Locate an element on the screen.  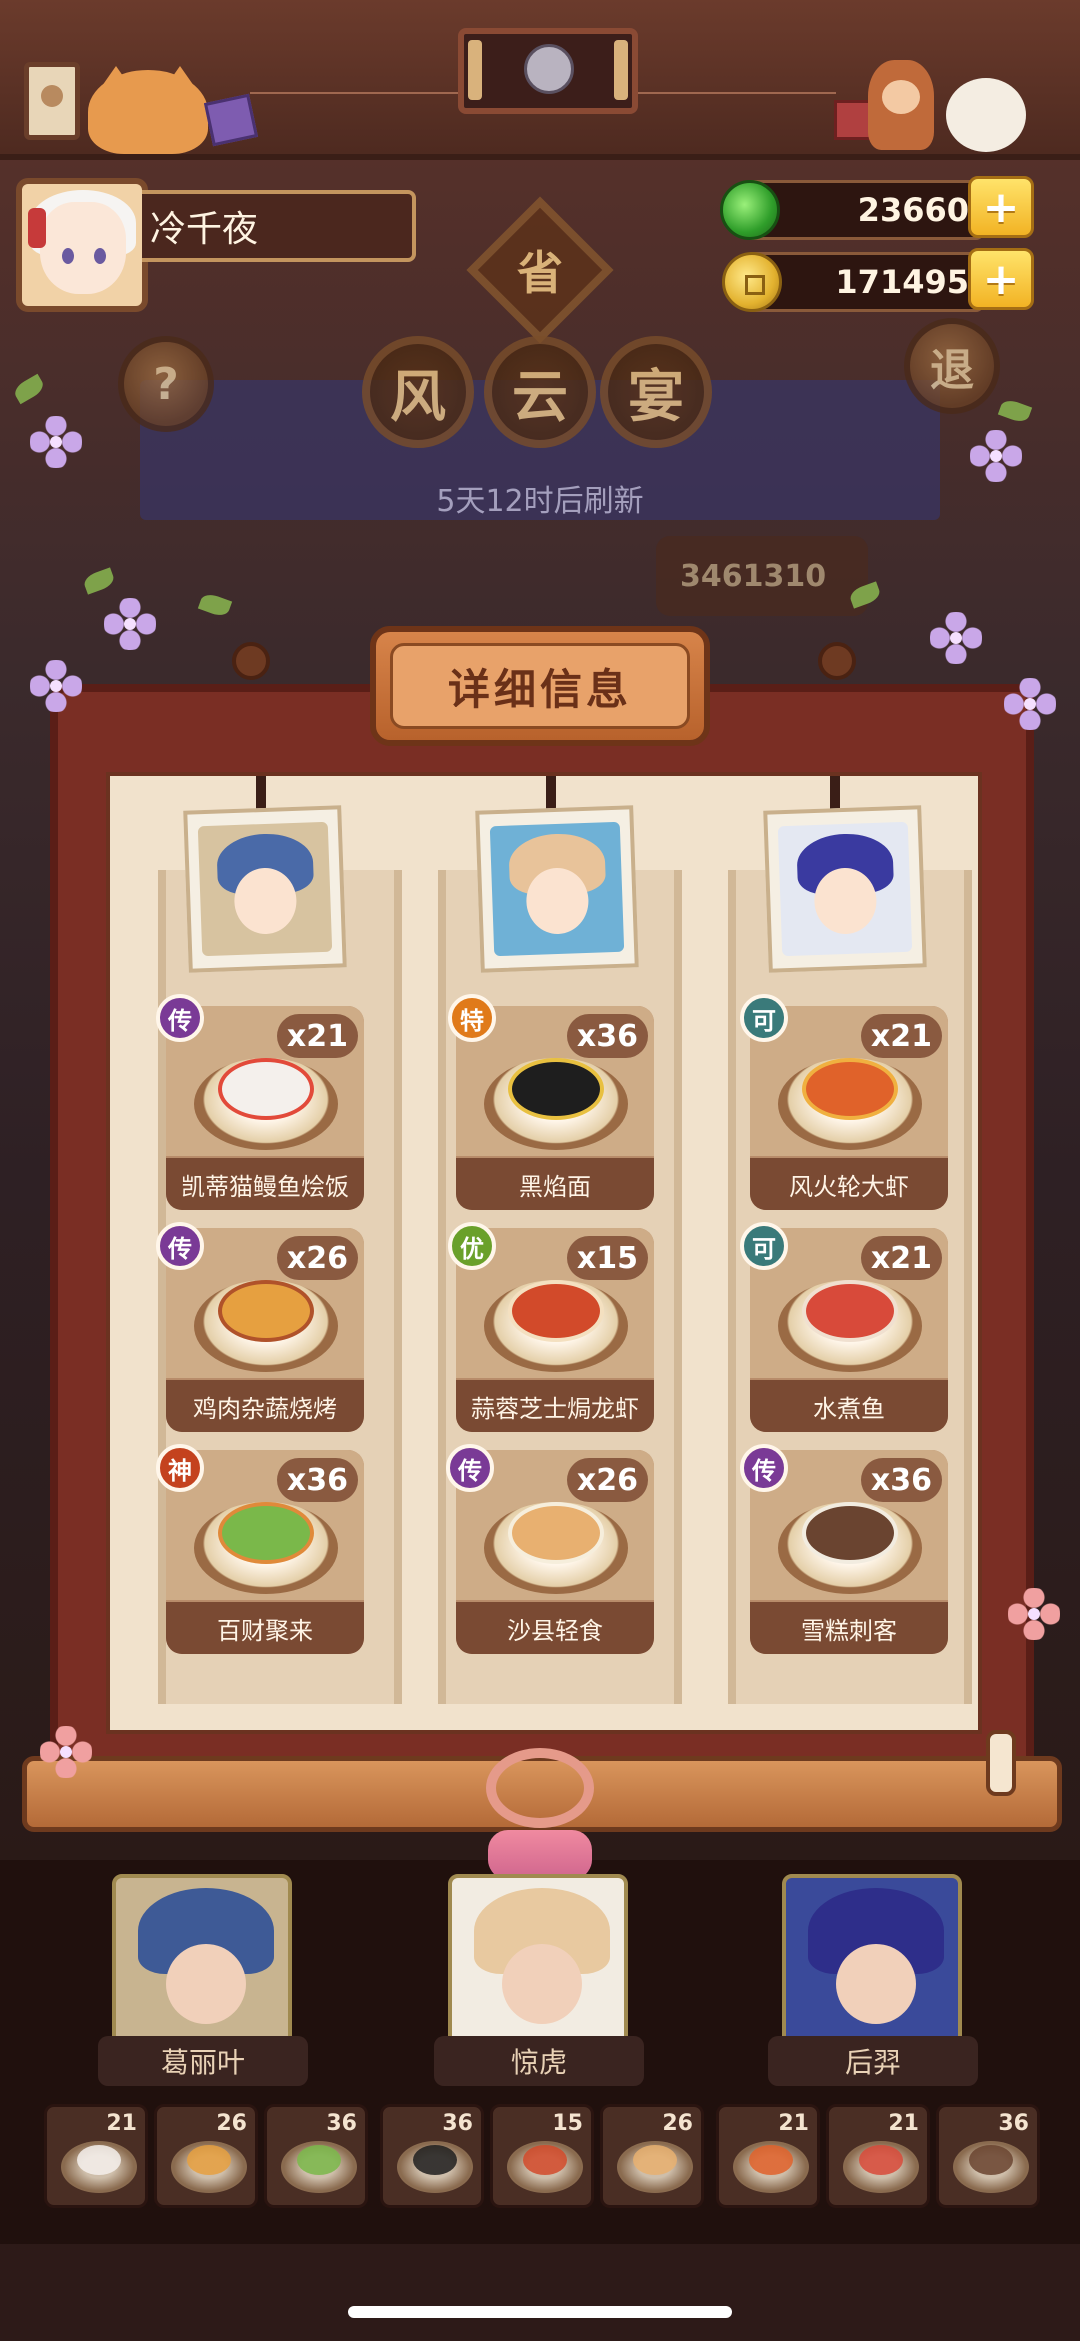
home-indicator is located at coordinates (540, 2312).